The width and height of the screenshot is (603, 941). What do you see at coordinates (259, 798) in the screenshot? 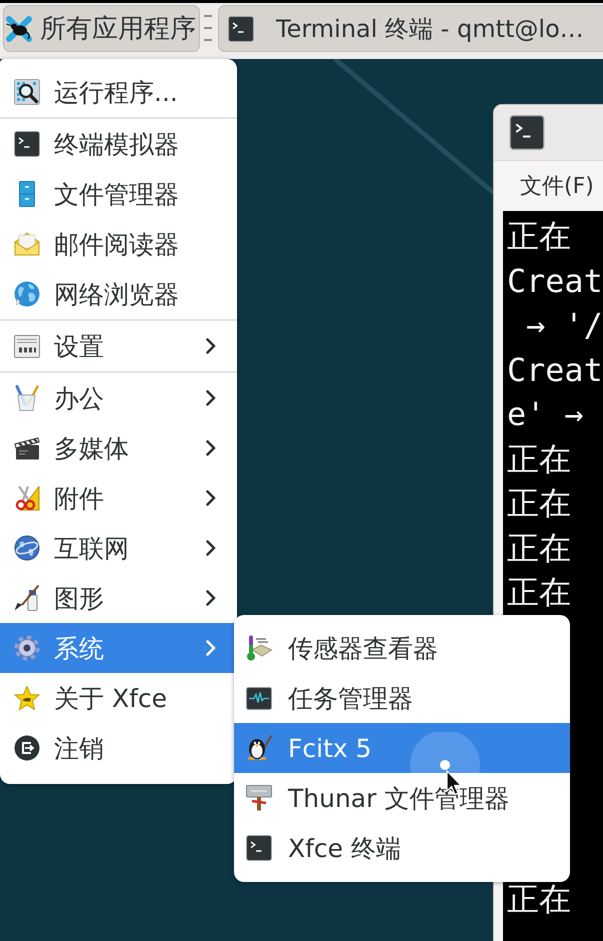
I see `signpost-icon` at bounding box center [259, 798].